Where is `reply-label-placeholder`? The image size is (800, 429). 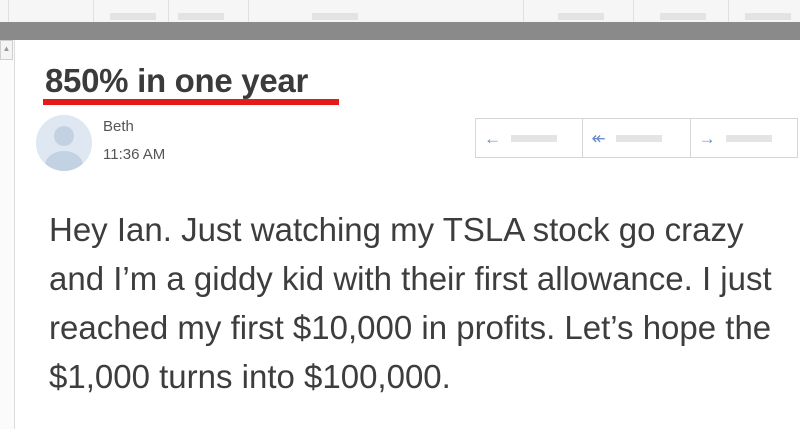
reply-label-placeholder is located at coordinates (534, 138).